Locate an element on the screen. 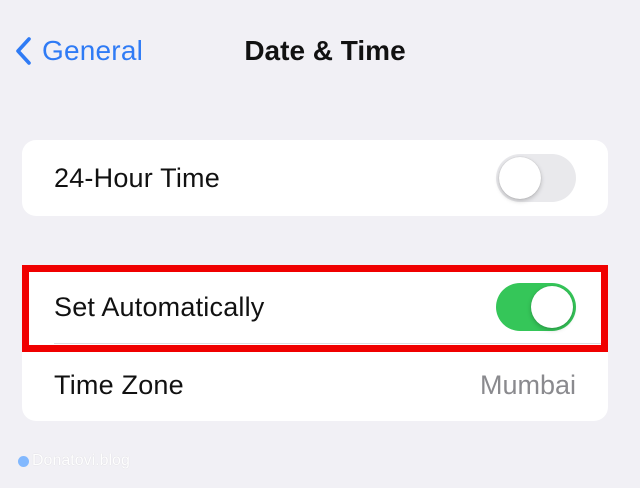  row-24-hour-time: 24-Hour Time is located at coordinates (315, 178).